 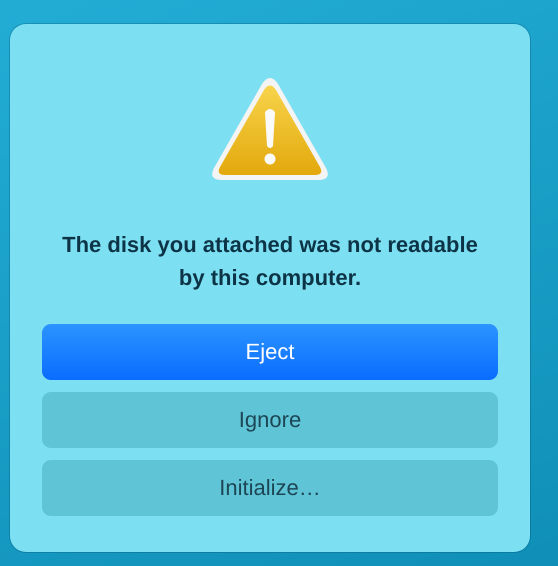 I want to click on dialog-button: Ignore, so click(x=270, y=420).